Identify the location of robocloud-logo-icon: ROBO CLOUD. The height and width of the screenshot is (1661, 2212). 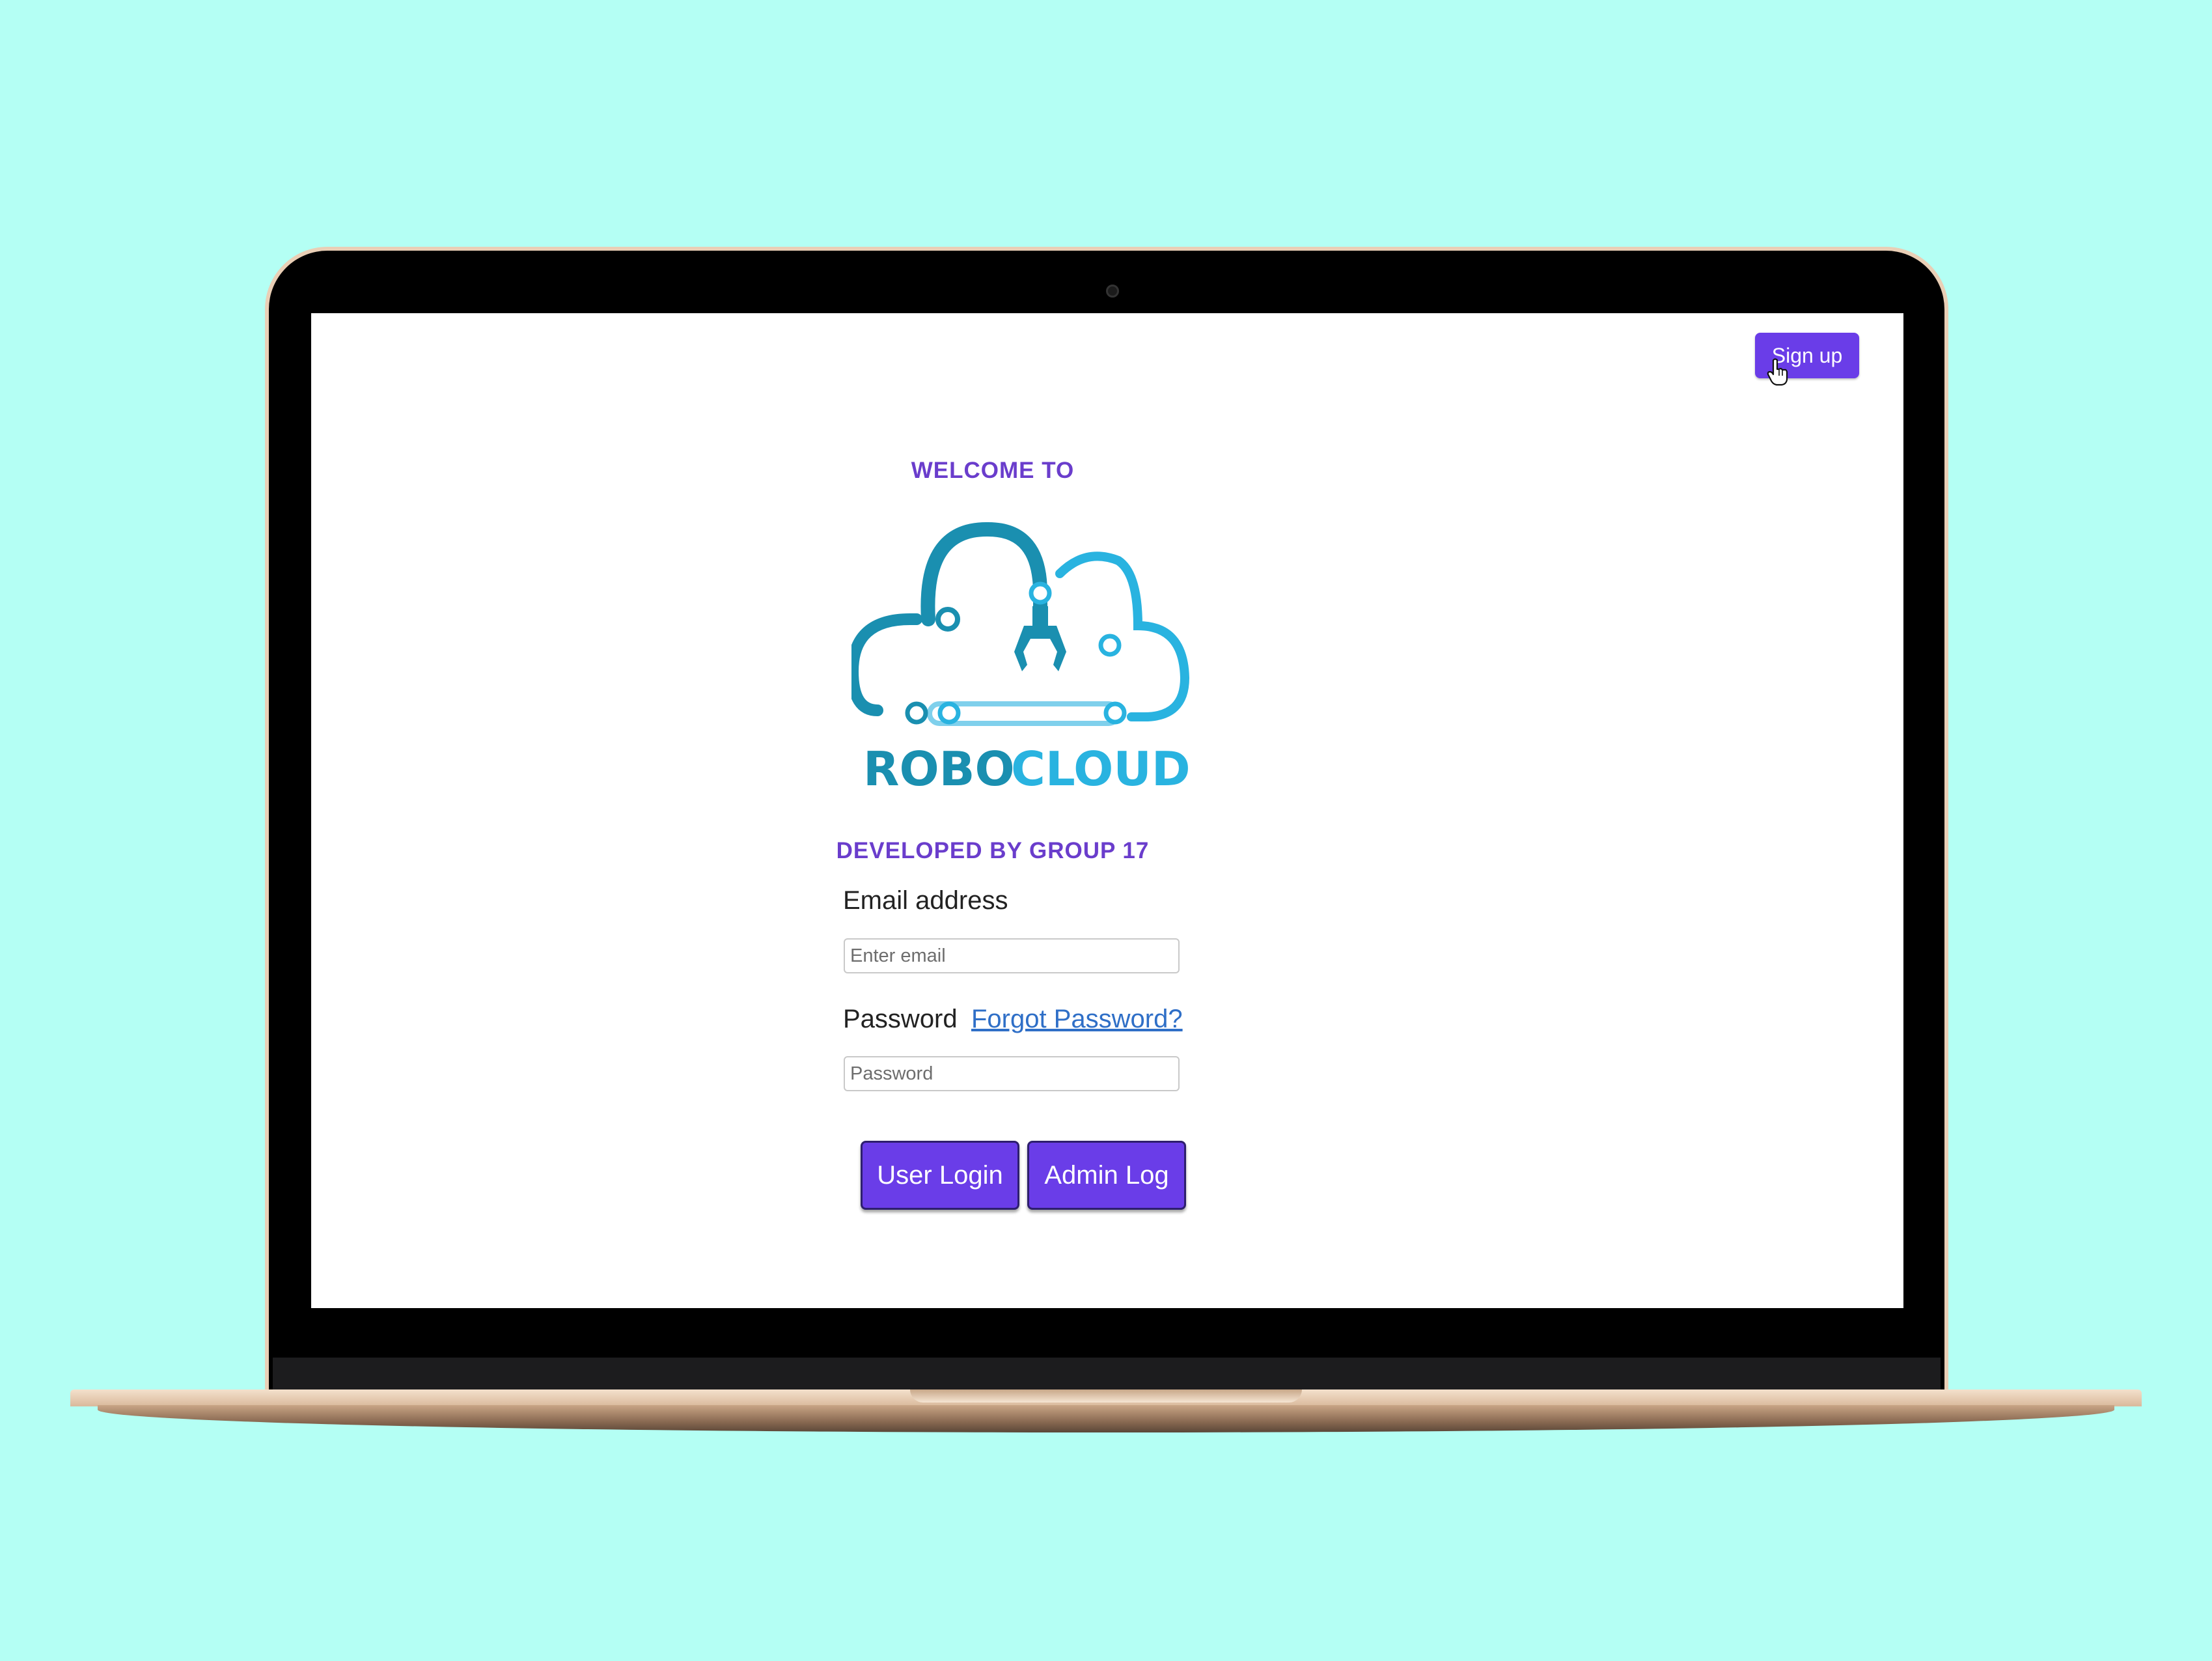
(1020, 658).